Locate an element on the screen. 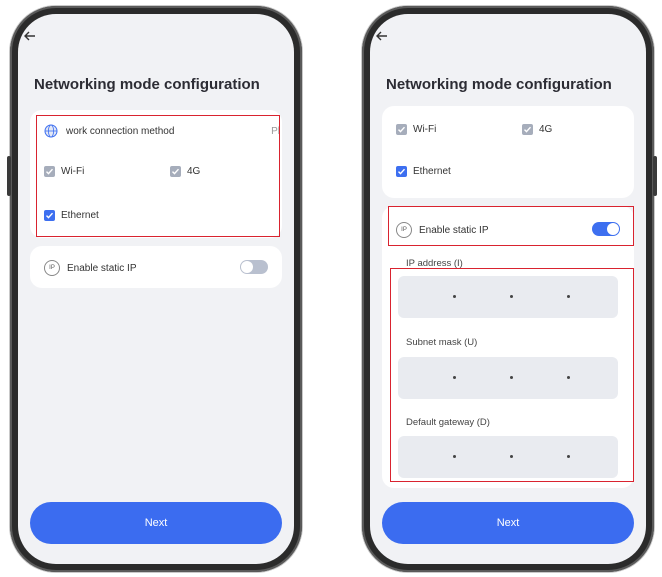 This screenshot has width=662, height=577. static-ip-card: IP Enable static IP is located at coordinates (156, 267).